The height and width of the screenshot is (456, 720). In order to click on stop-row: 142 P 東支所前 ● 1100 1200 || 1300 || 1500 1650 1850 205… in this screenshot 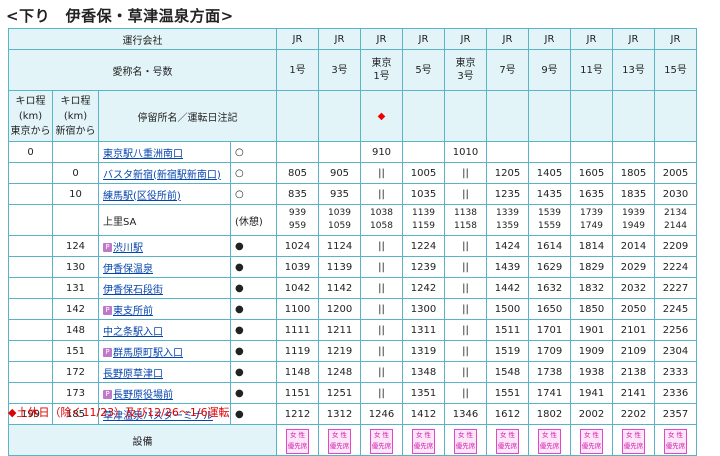, I will do `click(352, 309)`.